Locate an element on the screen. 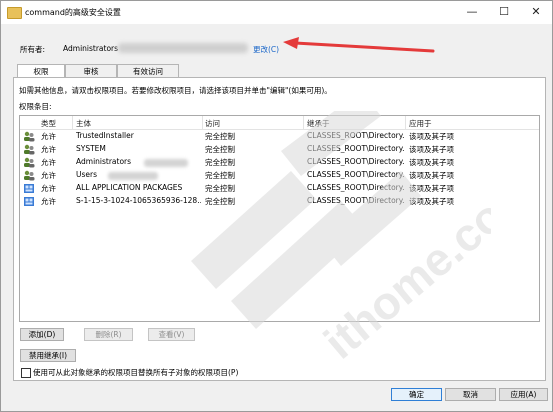  column-header-access: 访问 is located at coordinates (212, 123).